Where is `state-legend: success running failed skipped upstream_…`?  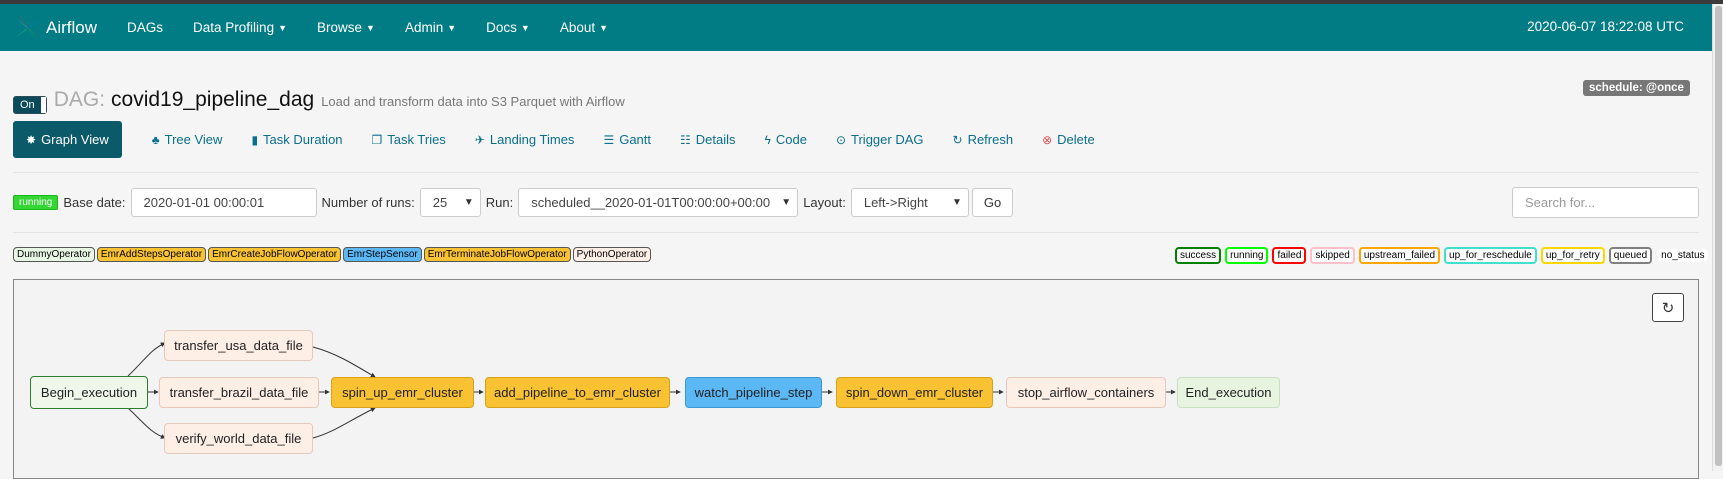
state-legend: success running failed skipped upstream_… is located at coordinates (1443, 255).